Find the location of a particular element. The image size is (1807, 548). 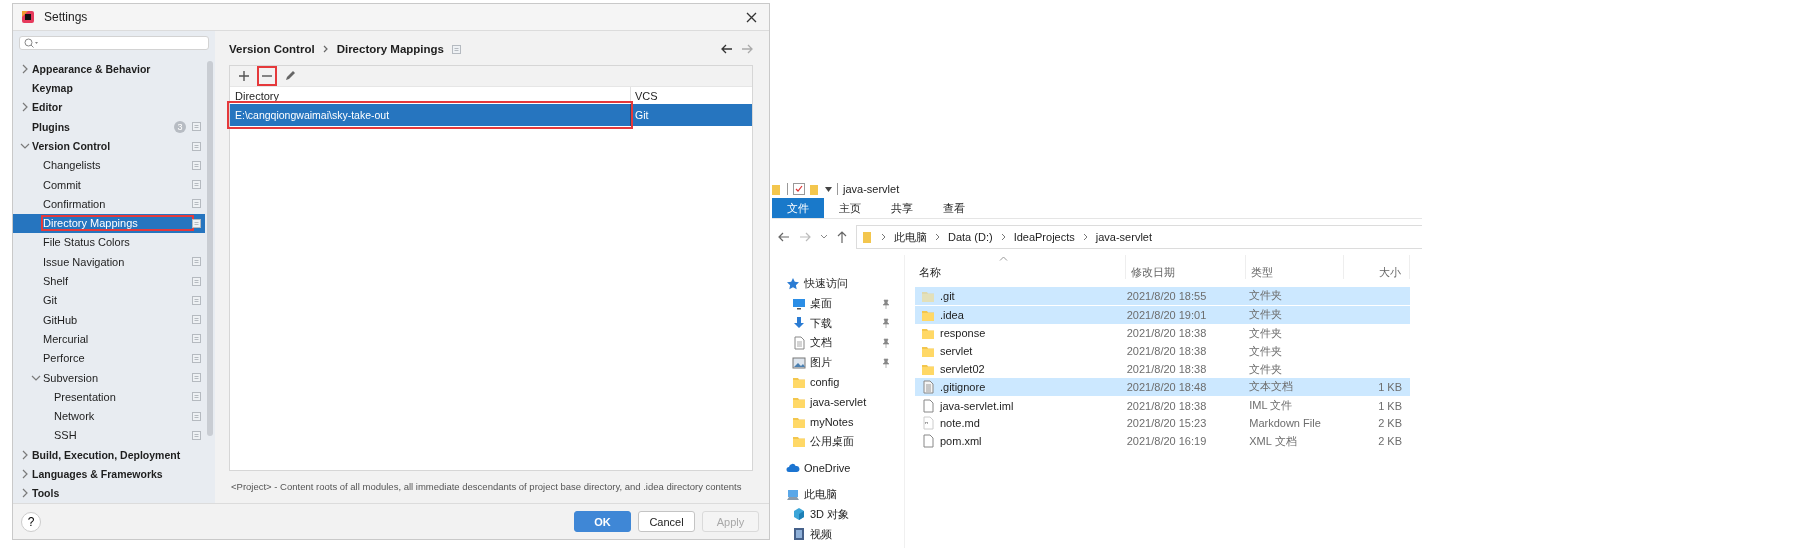

sidebar-item: Shelf is located at coordinates (109, 281).